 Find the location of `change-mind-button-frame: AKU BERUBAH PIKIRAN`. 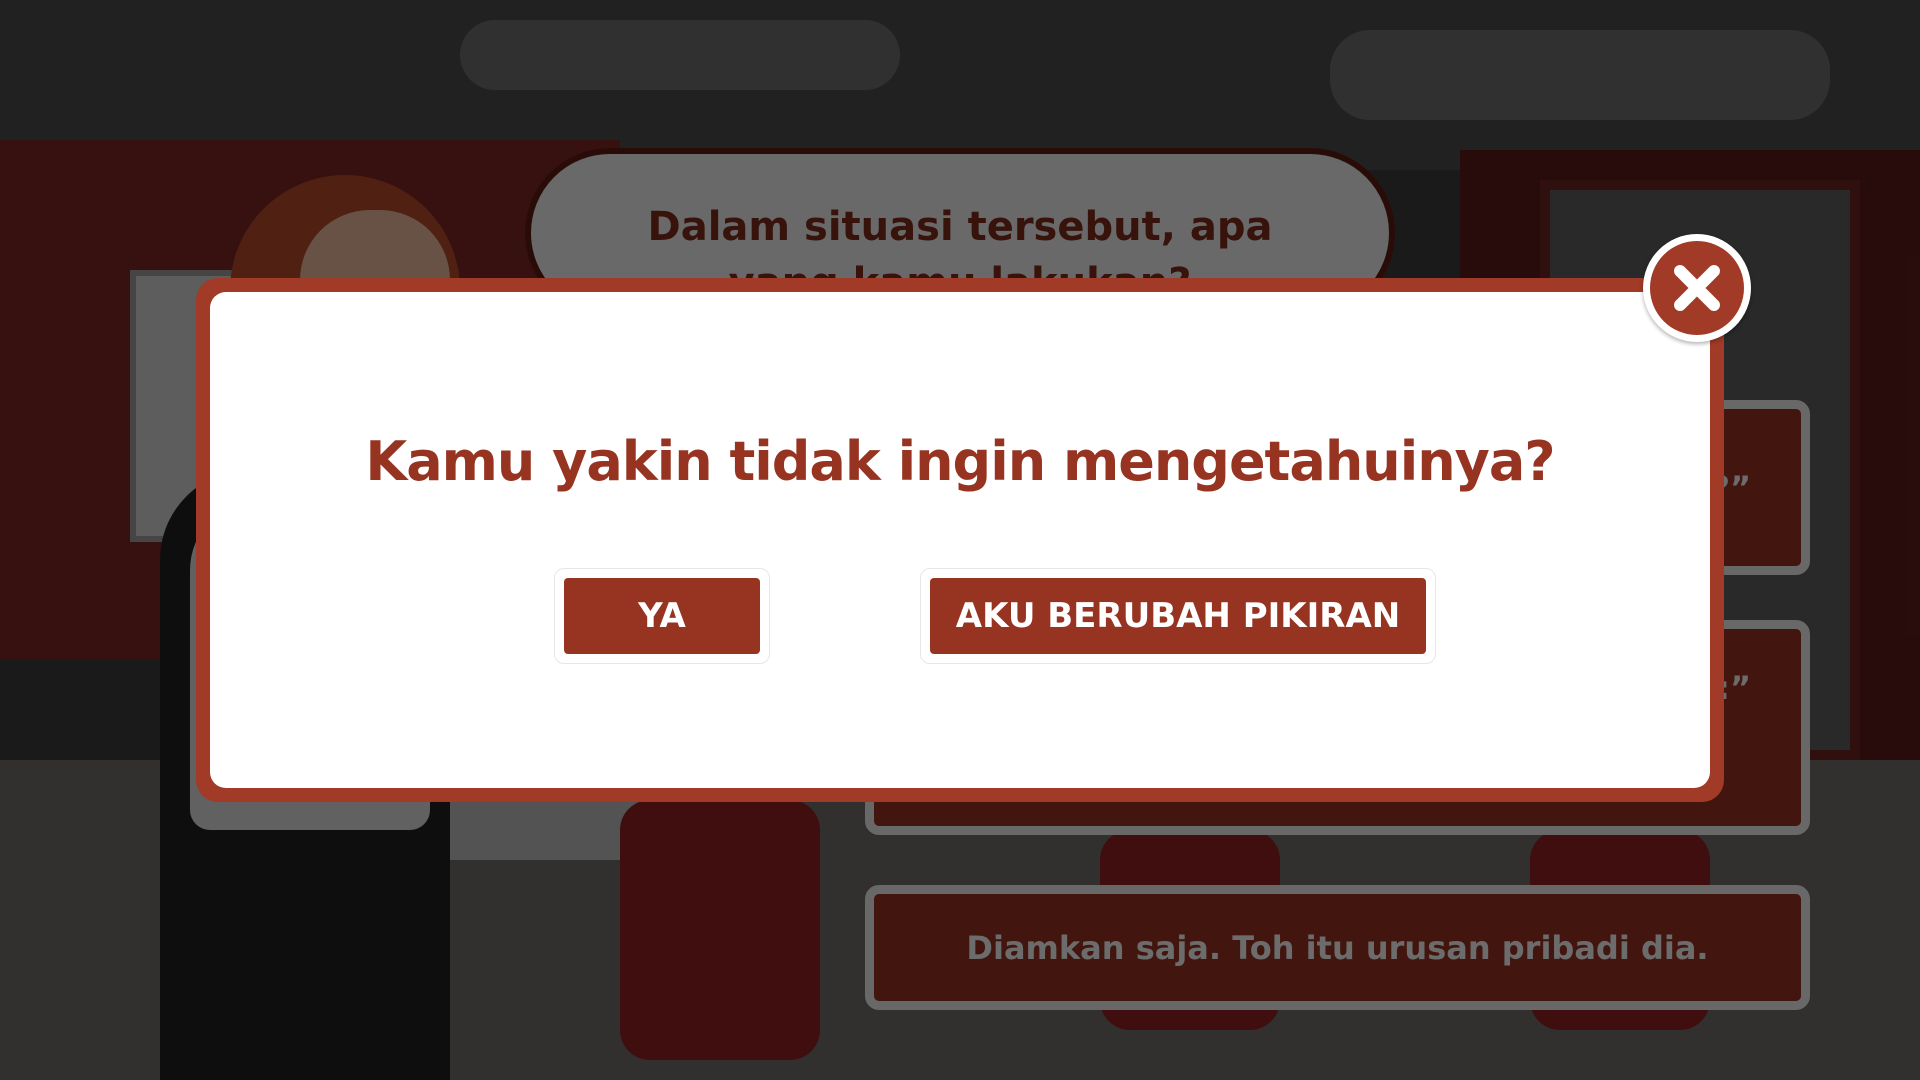

change-mind-button-frame: AKU BERUBAH PIKIRAN is located at coordinates (1178, 616).